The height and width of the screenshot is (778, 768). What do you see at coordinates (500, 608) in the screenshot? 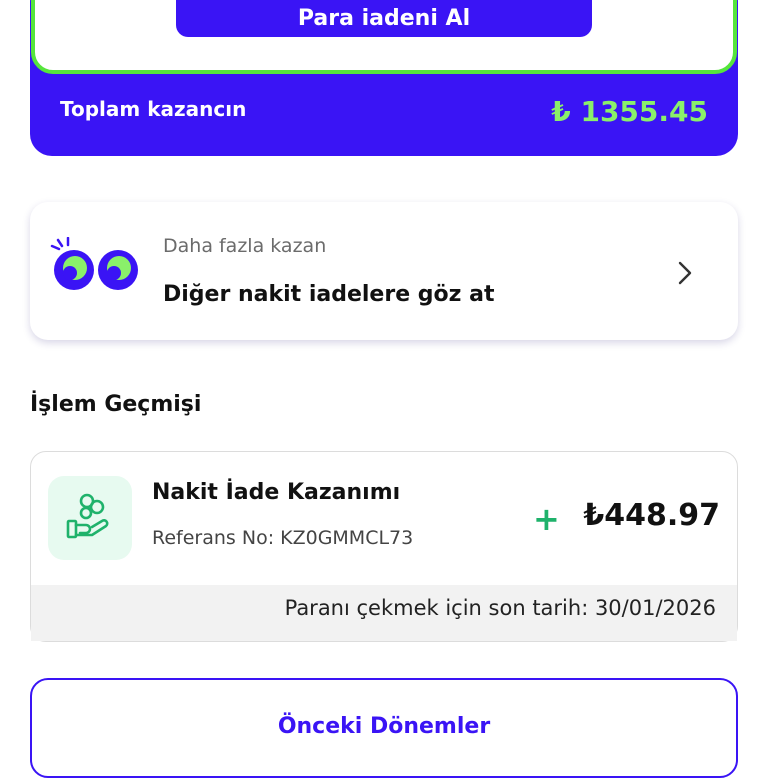
I see `transaction-deadline: Paranı çekmek için son tarih: 30/01/2026` at bounding box center [500, 608].